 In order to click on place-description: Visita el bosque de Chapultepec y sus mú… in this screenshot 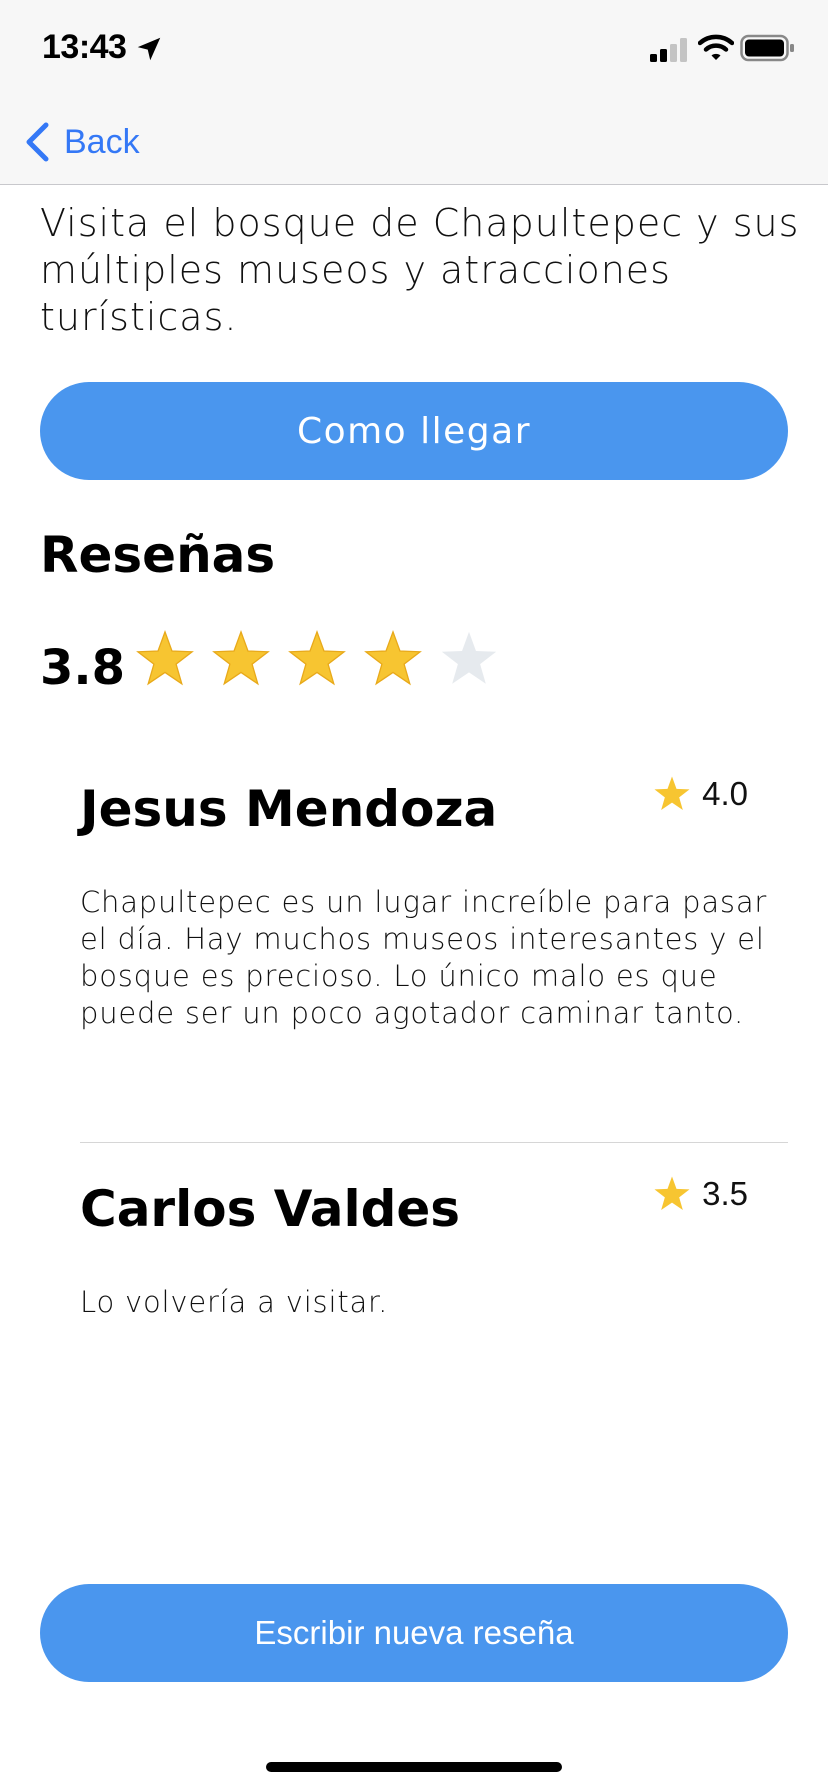, I will do `click(420, 270)`.